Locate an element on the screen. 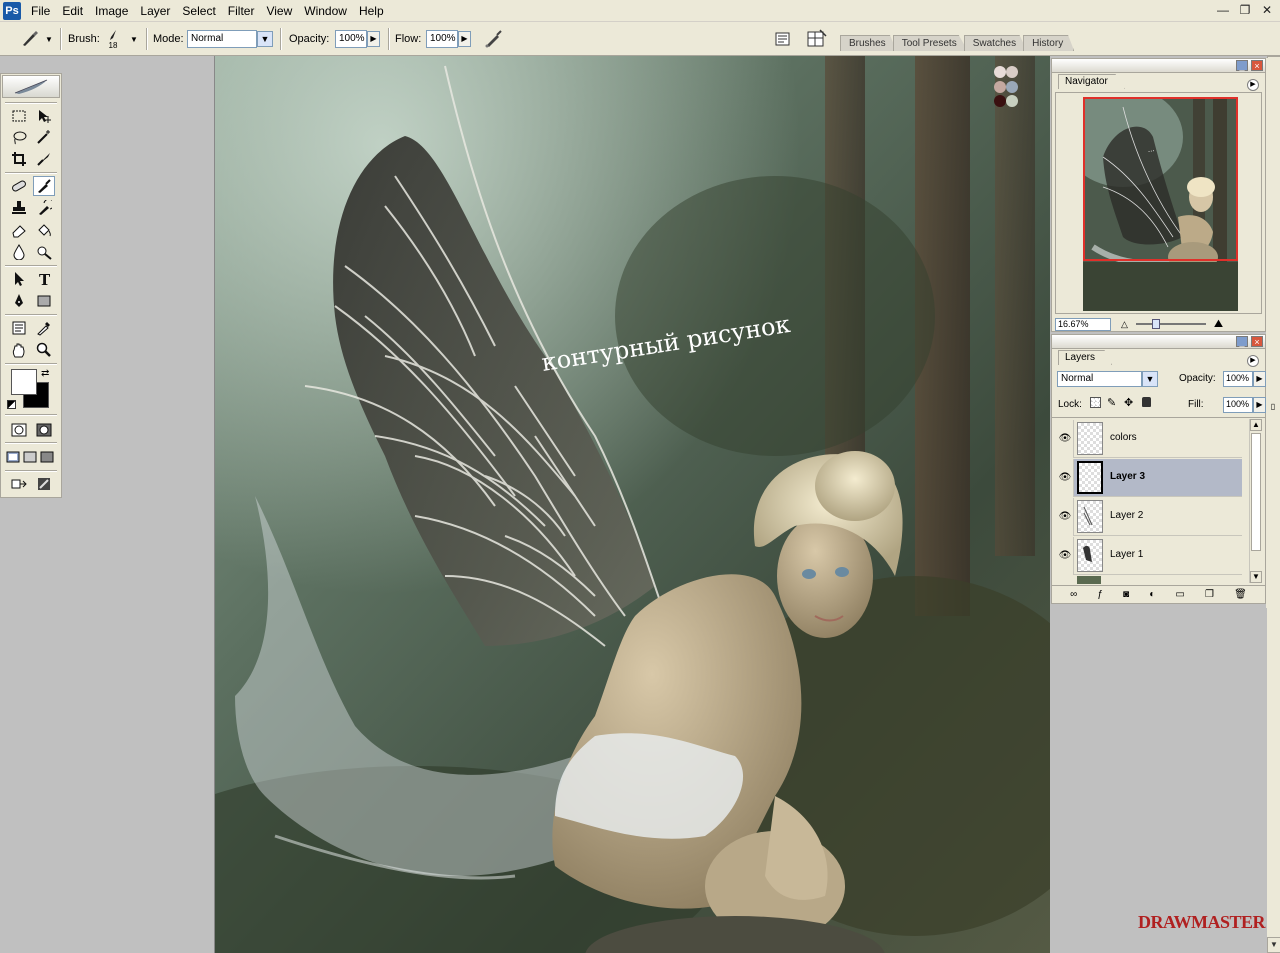  quick-mask-mode-button is located at coordinates (44, 430).